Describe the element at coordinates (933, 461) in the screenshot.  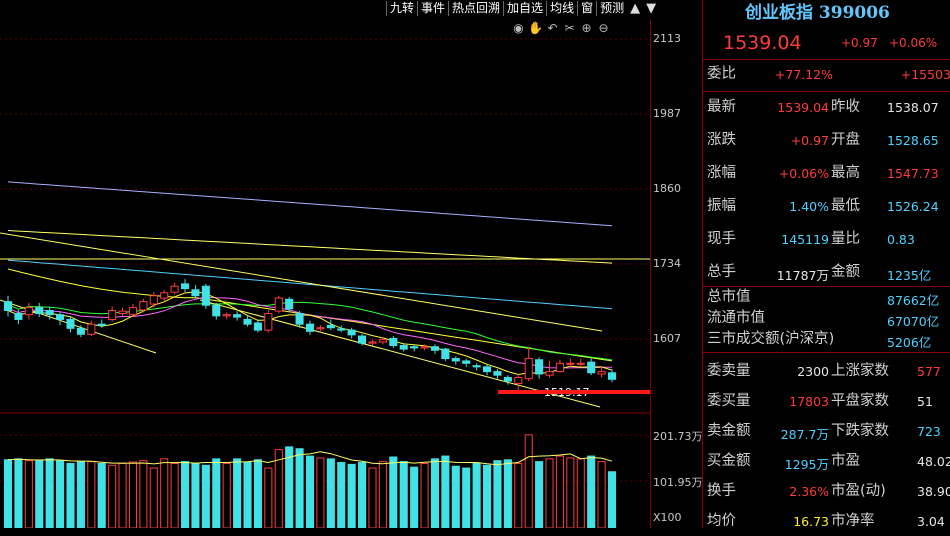
I see `stat-value-2: 48.02` at that location.